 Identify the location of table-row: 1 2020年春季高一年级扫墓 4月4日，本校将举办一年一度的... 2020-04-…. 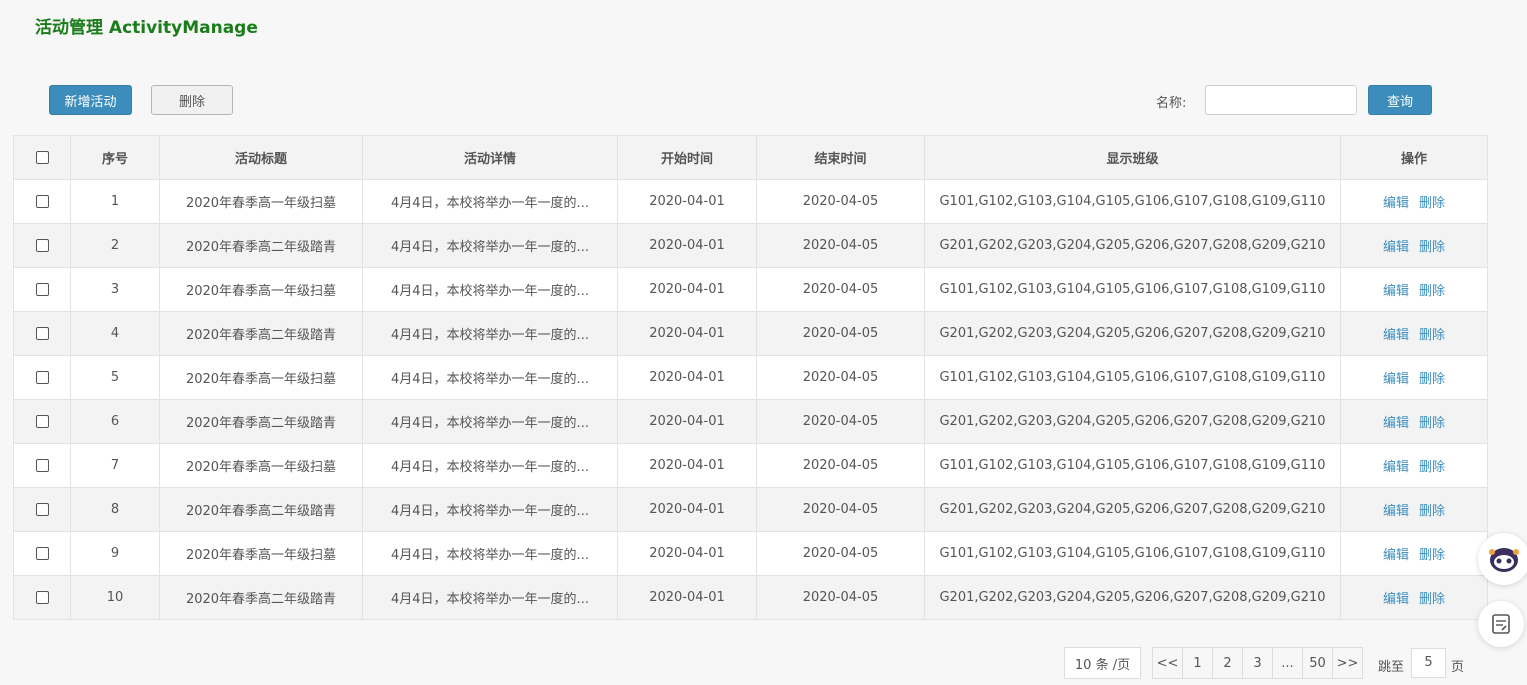
(750, 201).